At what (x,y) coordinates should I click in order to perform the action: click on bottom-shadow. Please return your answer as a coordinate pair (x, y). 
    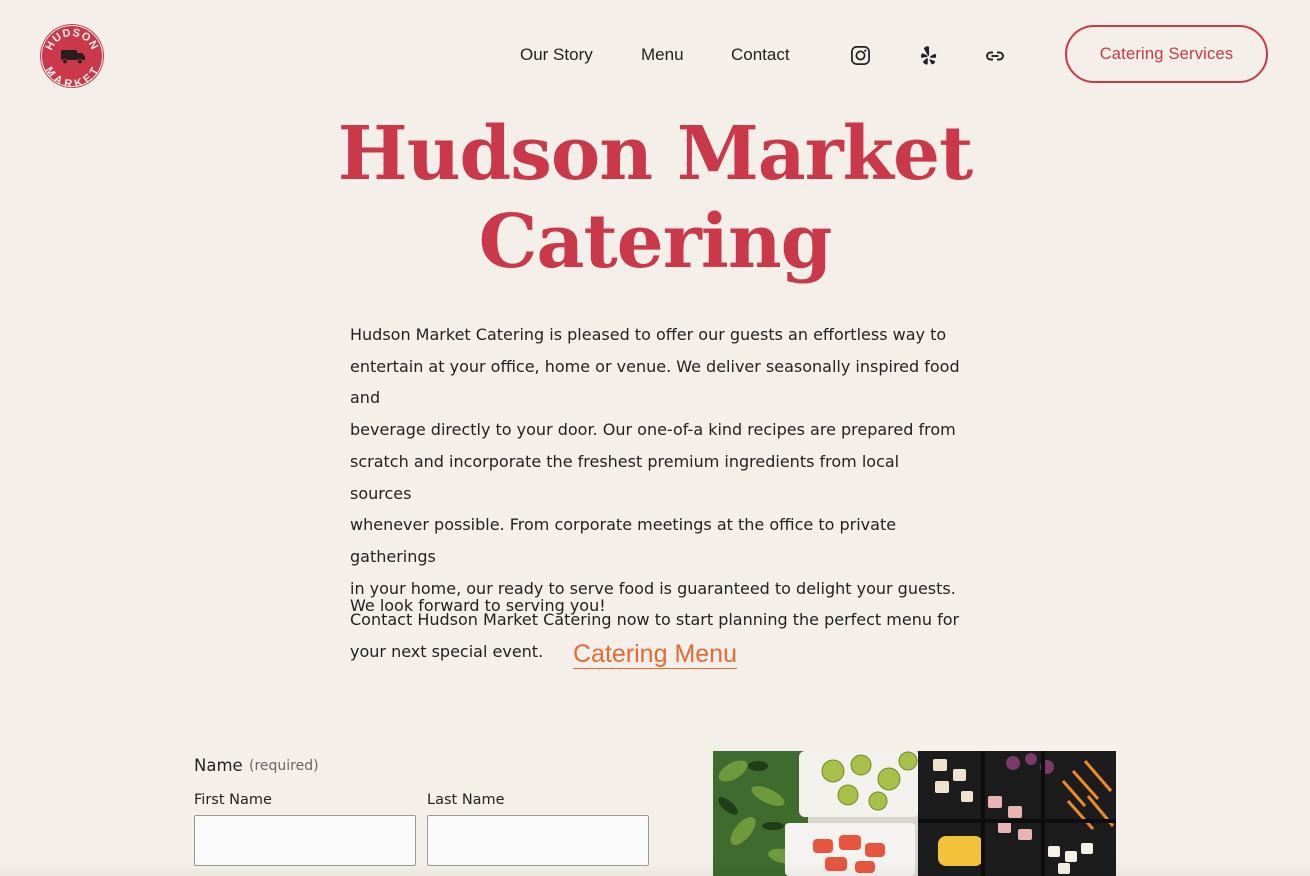
    Looking at the image, I should click on (655, 869).